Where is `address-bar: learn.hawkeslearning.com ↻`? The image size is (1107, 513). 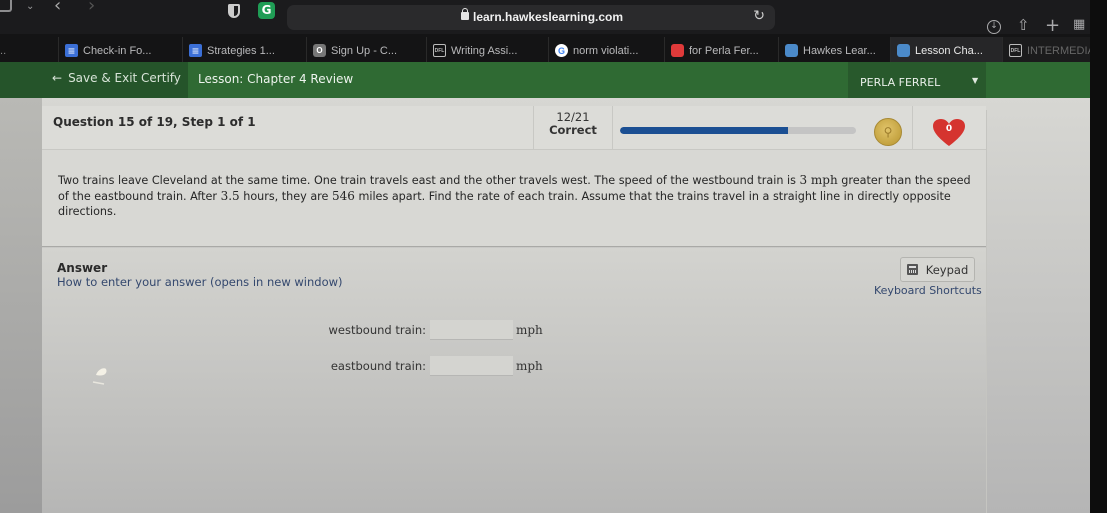
address-bar: learn.hawkeslearning.com ↻ is located at coordinates (531, 17).